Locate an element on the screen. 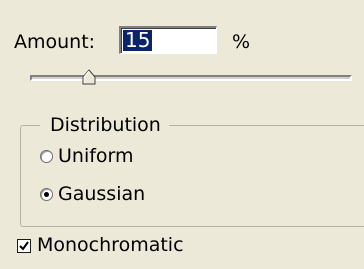 The image size is (364, 269). monochromatic-label: Monochromatic is located at coordinates (110, 245).